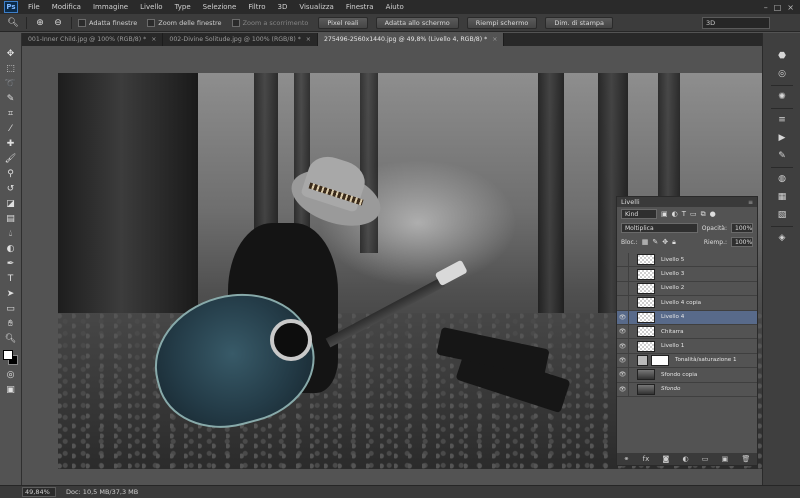  I want to click on light-icon: ✺, so click(782, 97).